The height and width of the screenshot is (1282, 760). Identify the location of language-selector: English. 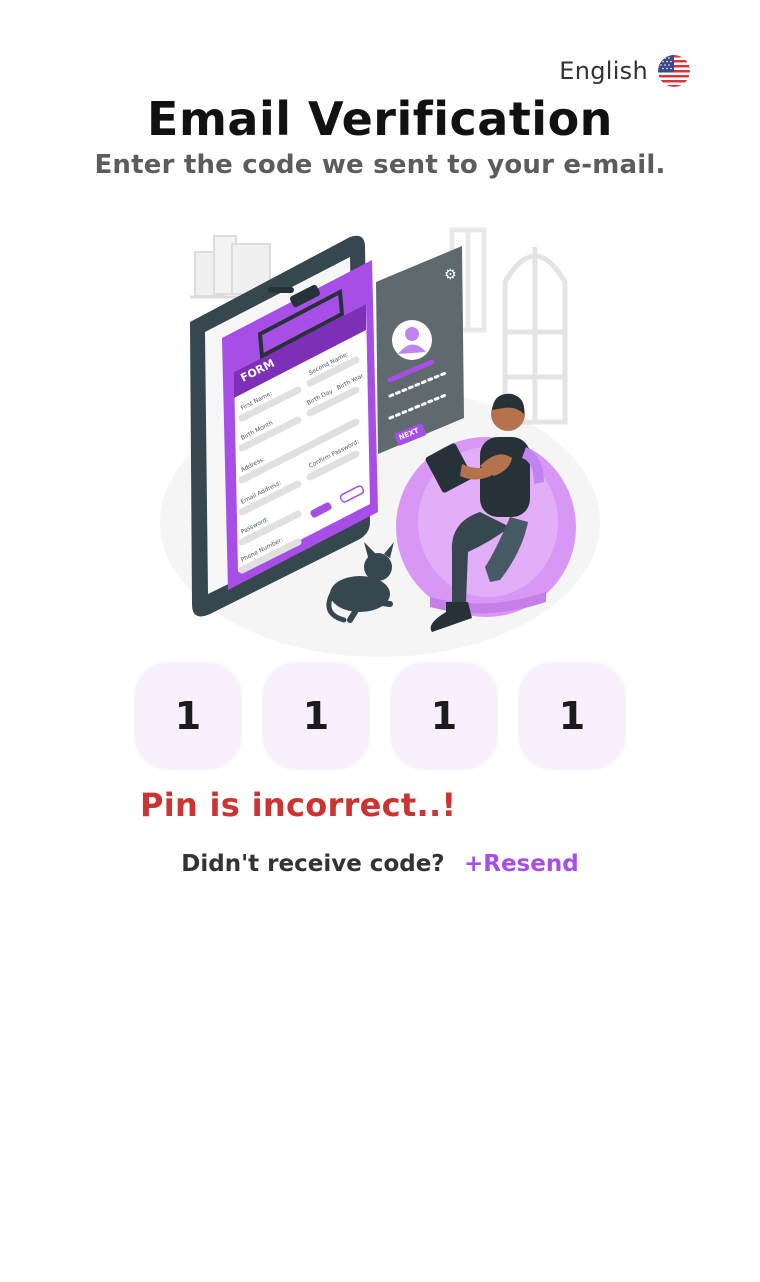
(624, 71).